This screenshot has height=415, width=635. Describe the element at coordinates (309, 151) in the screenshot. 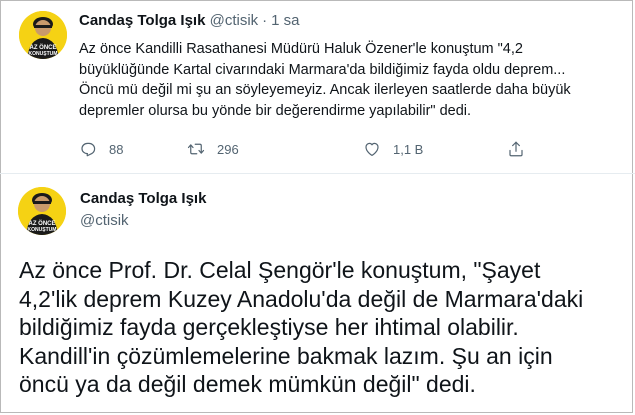

I see `tweet-actions: 88 296 1,1 B` at that location.